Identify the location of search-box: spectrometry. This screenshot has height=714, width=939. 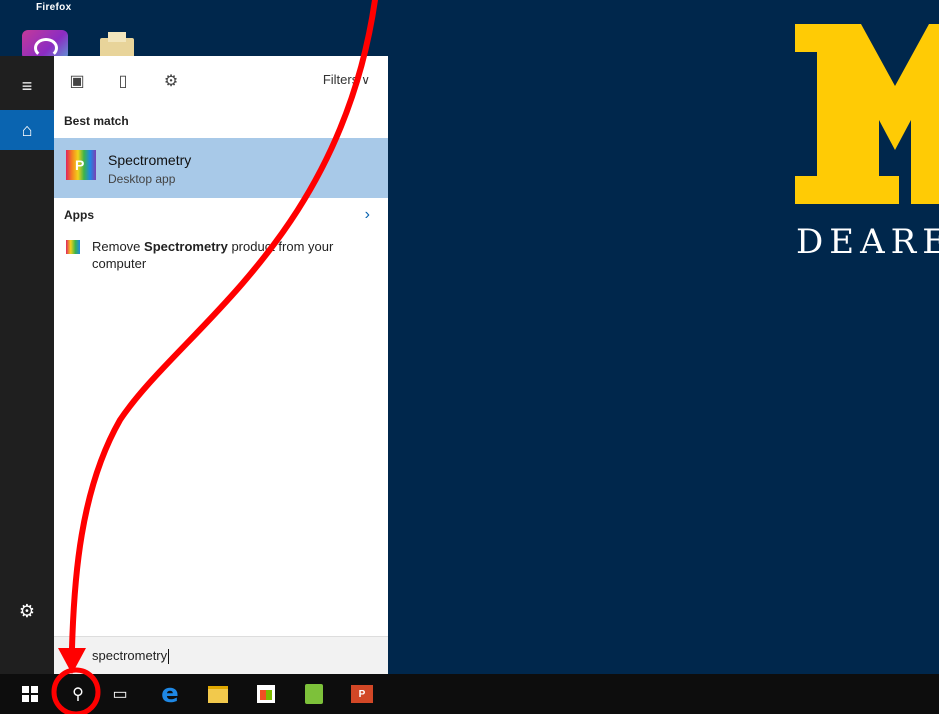
(221, 655).